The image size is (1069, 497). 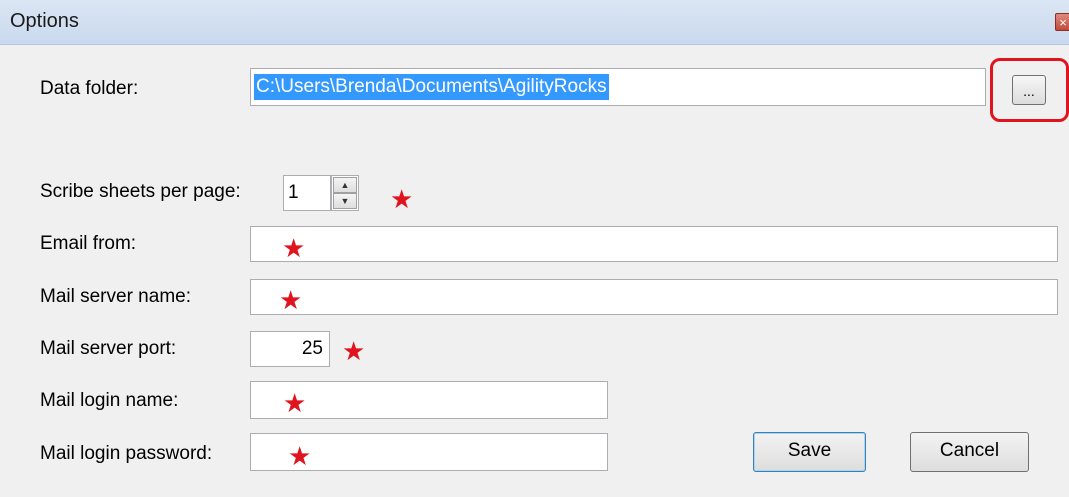 I want to click on email-from-input, so click(x=654, y=244).